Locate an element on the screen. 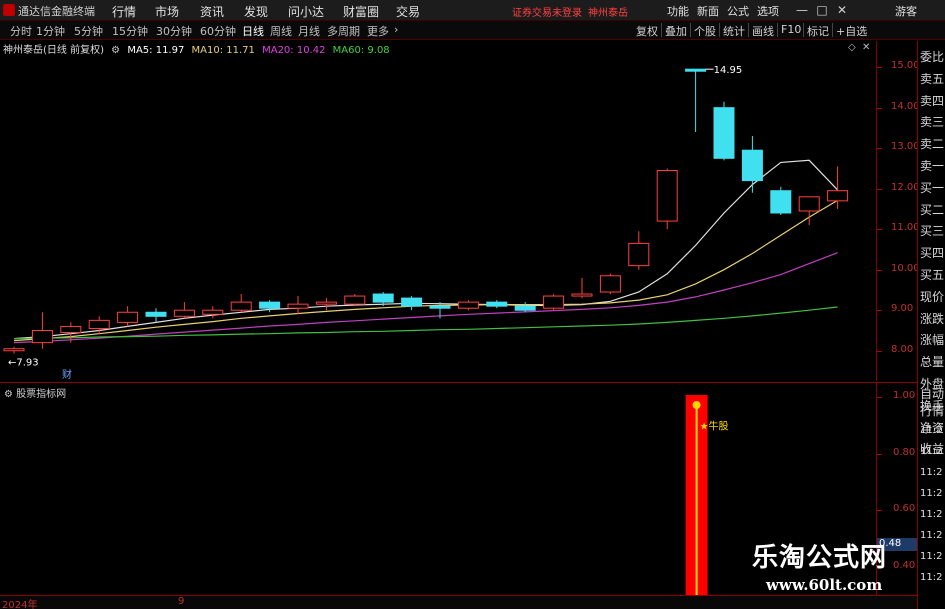 The height and width of the screenshot is (609, 945). menu-item-ask-xiaoda: 问小达 is located at coordinates (306, 11).